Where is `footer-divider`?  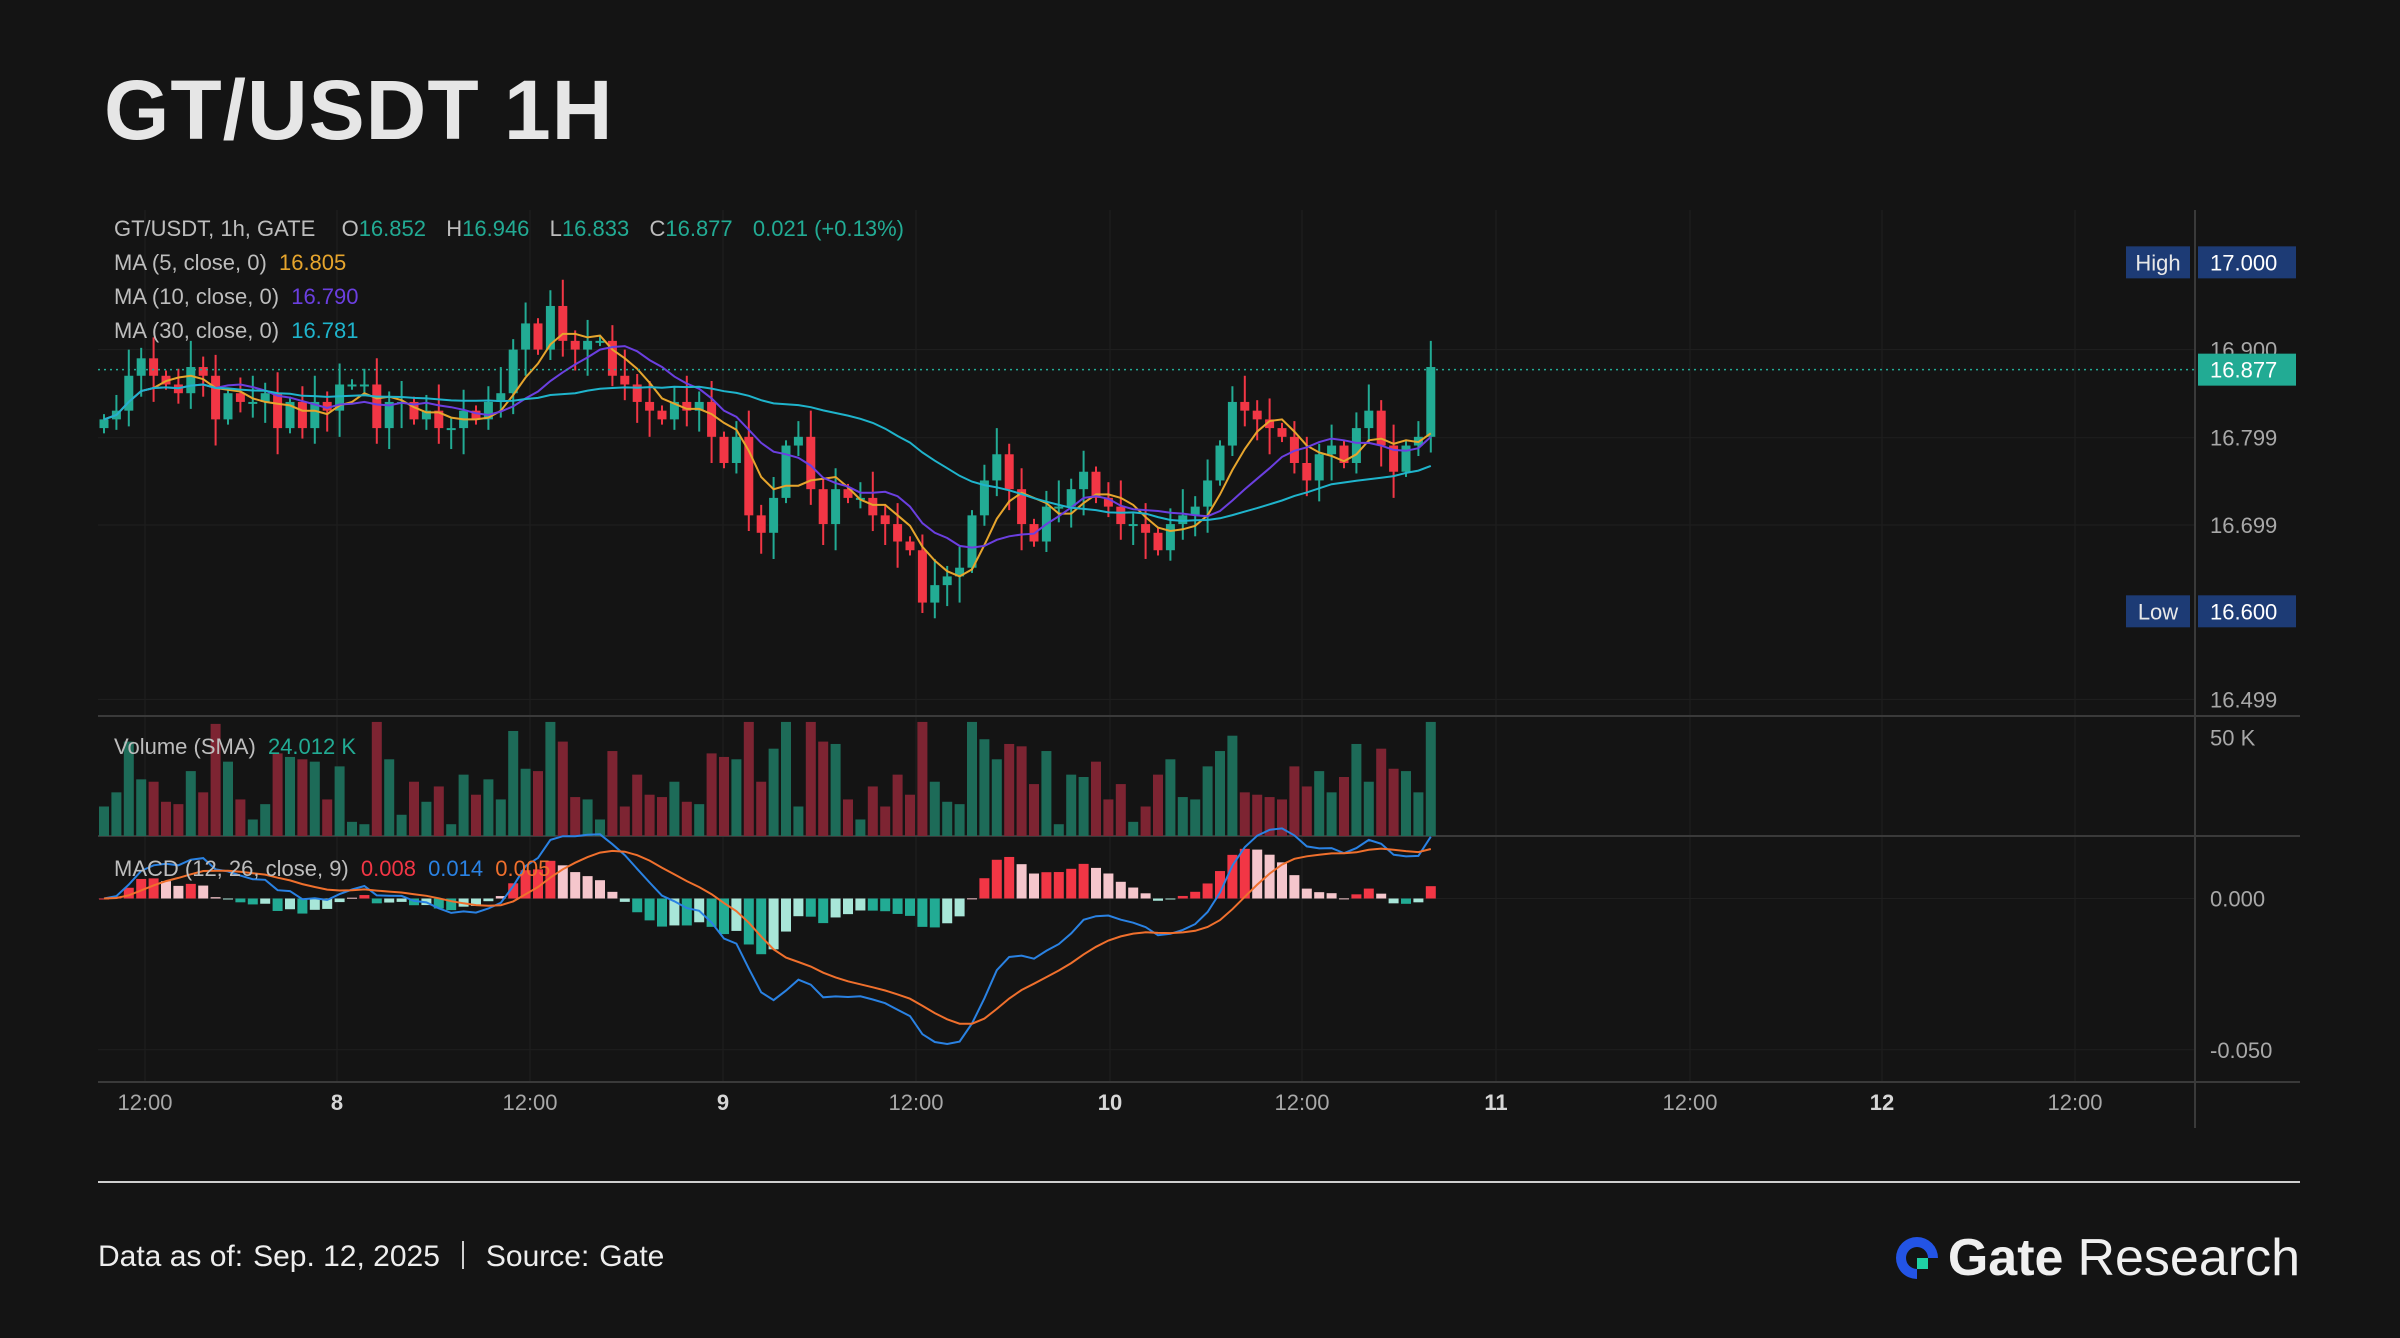 footer-divider is located at coordinates (1199, 1182).